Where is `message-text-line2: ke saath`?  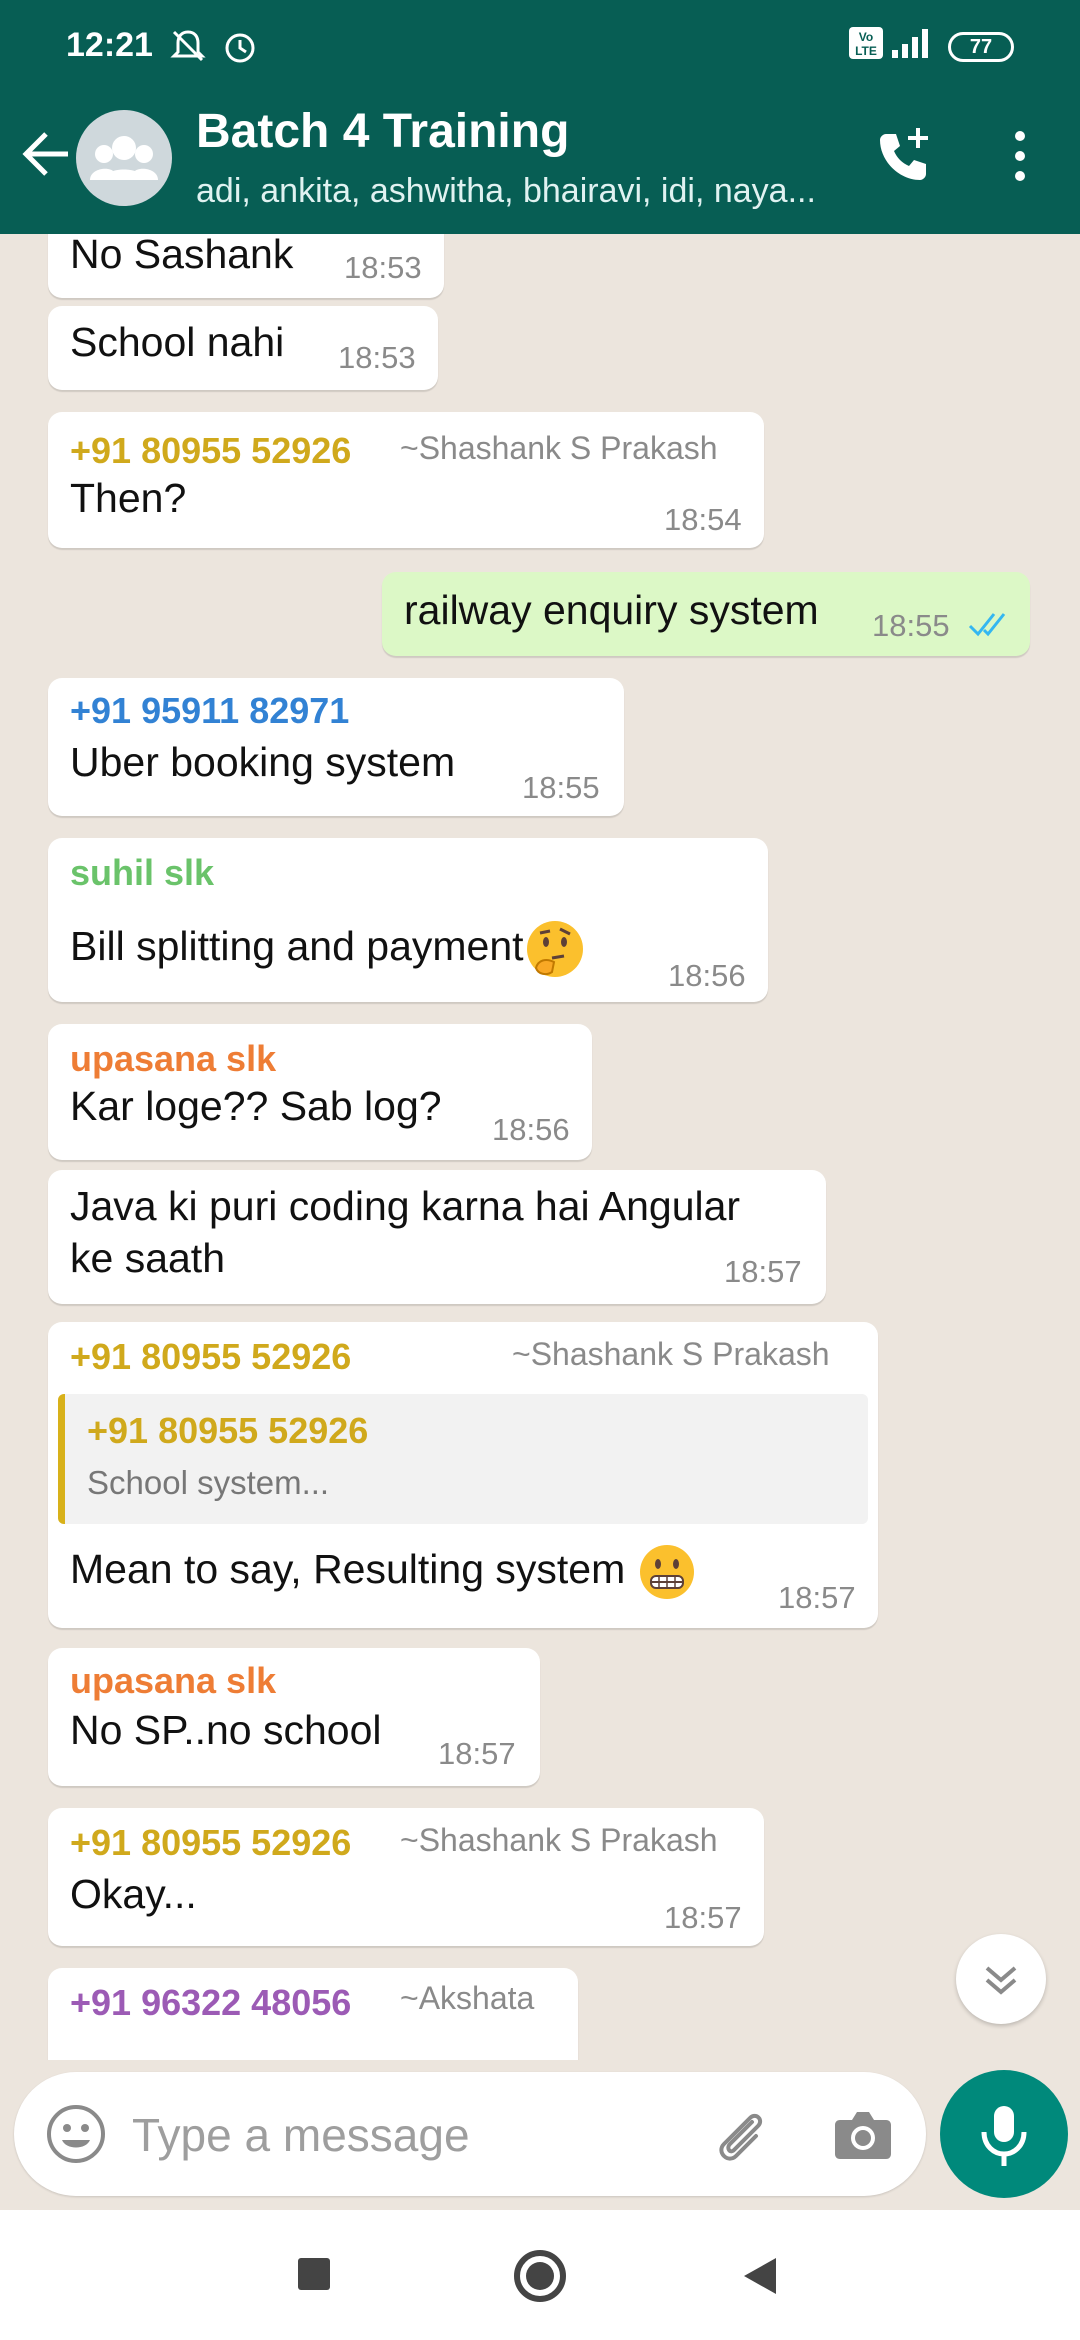
message-text-line2: ke saath is located at coordinates (147, 1258).